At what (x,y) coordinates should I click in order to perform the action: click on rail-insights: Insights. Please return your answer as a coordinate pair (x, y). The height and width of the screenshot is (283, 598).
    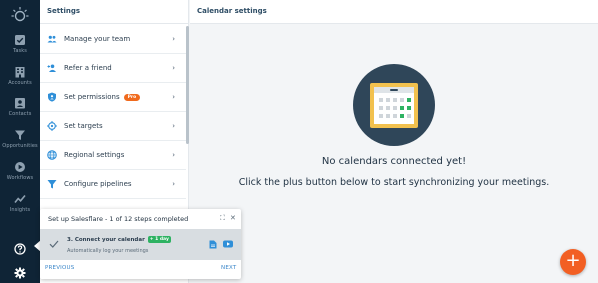
    Looking at the image, I should click on (20, 203).